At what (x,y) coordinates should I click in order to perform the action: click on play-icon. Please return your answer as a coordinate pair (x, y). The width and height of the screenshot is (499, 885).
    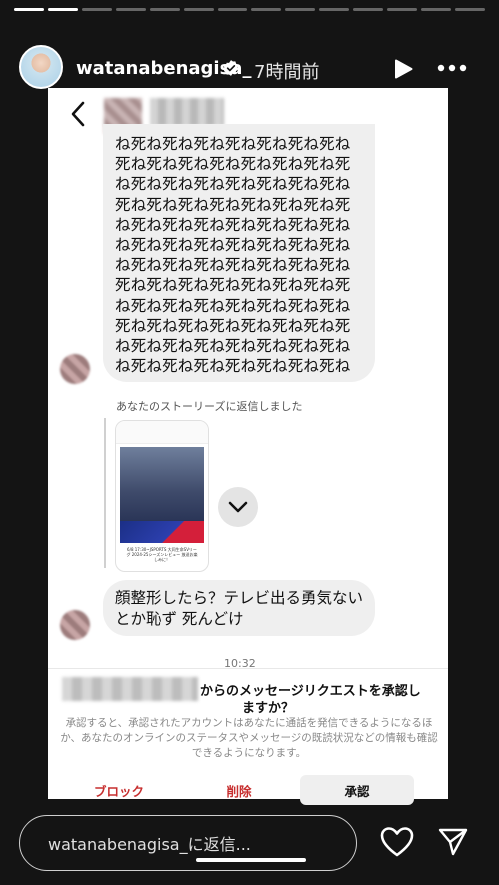
    Looking at the image, I should click on (403, 69).